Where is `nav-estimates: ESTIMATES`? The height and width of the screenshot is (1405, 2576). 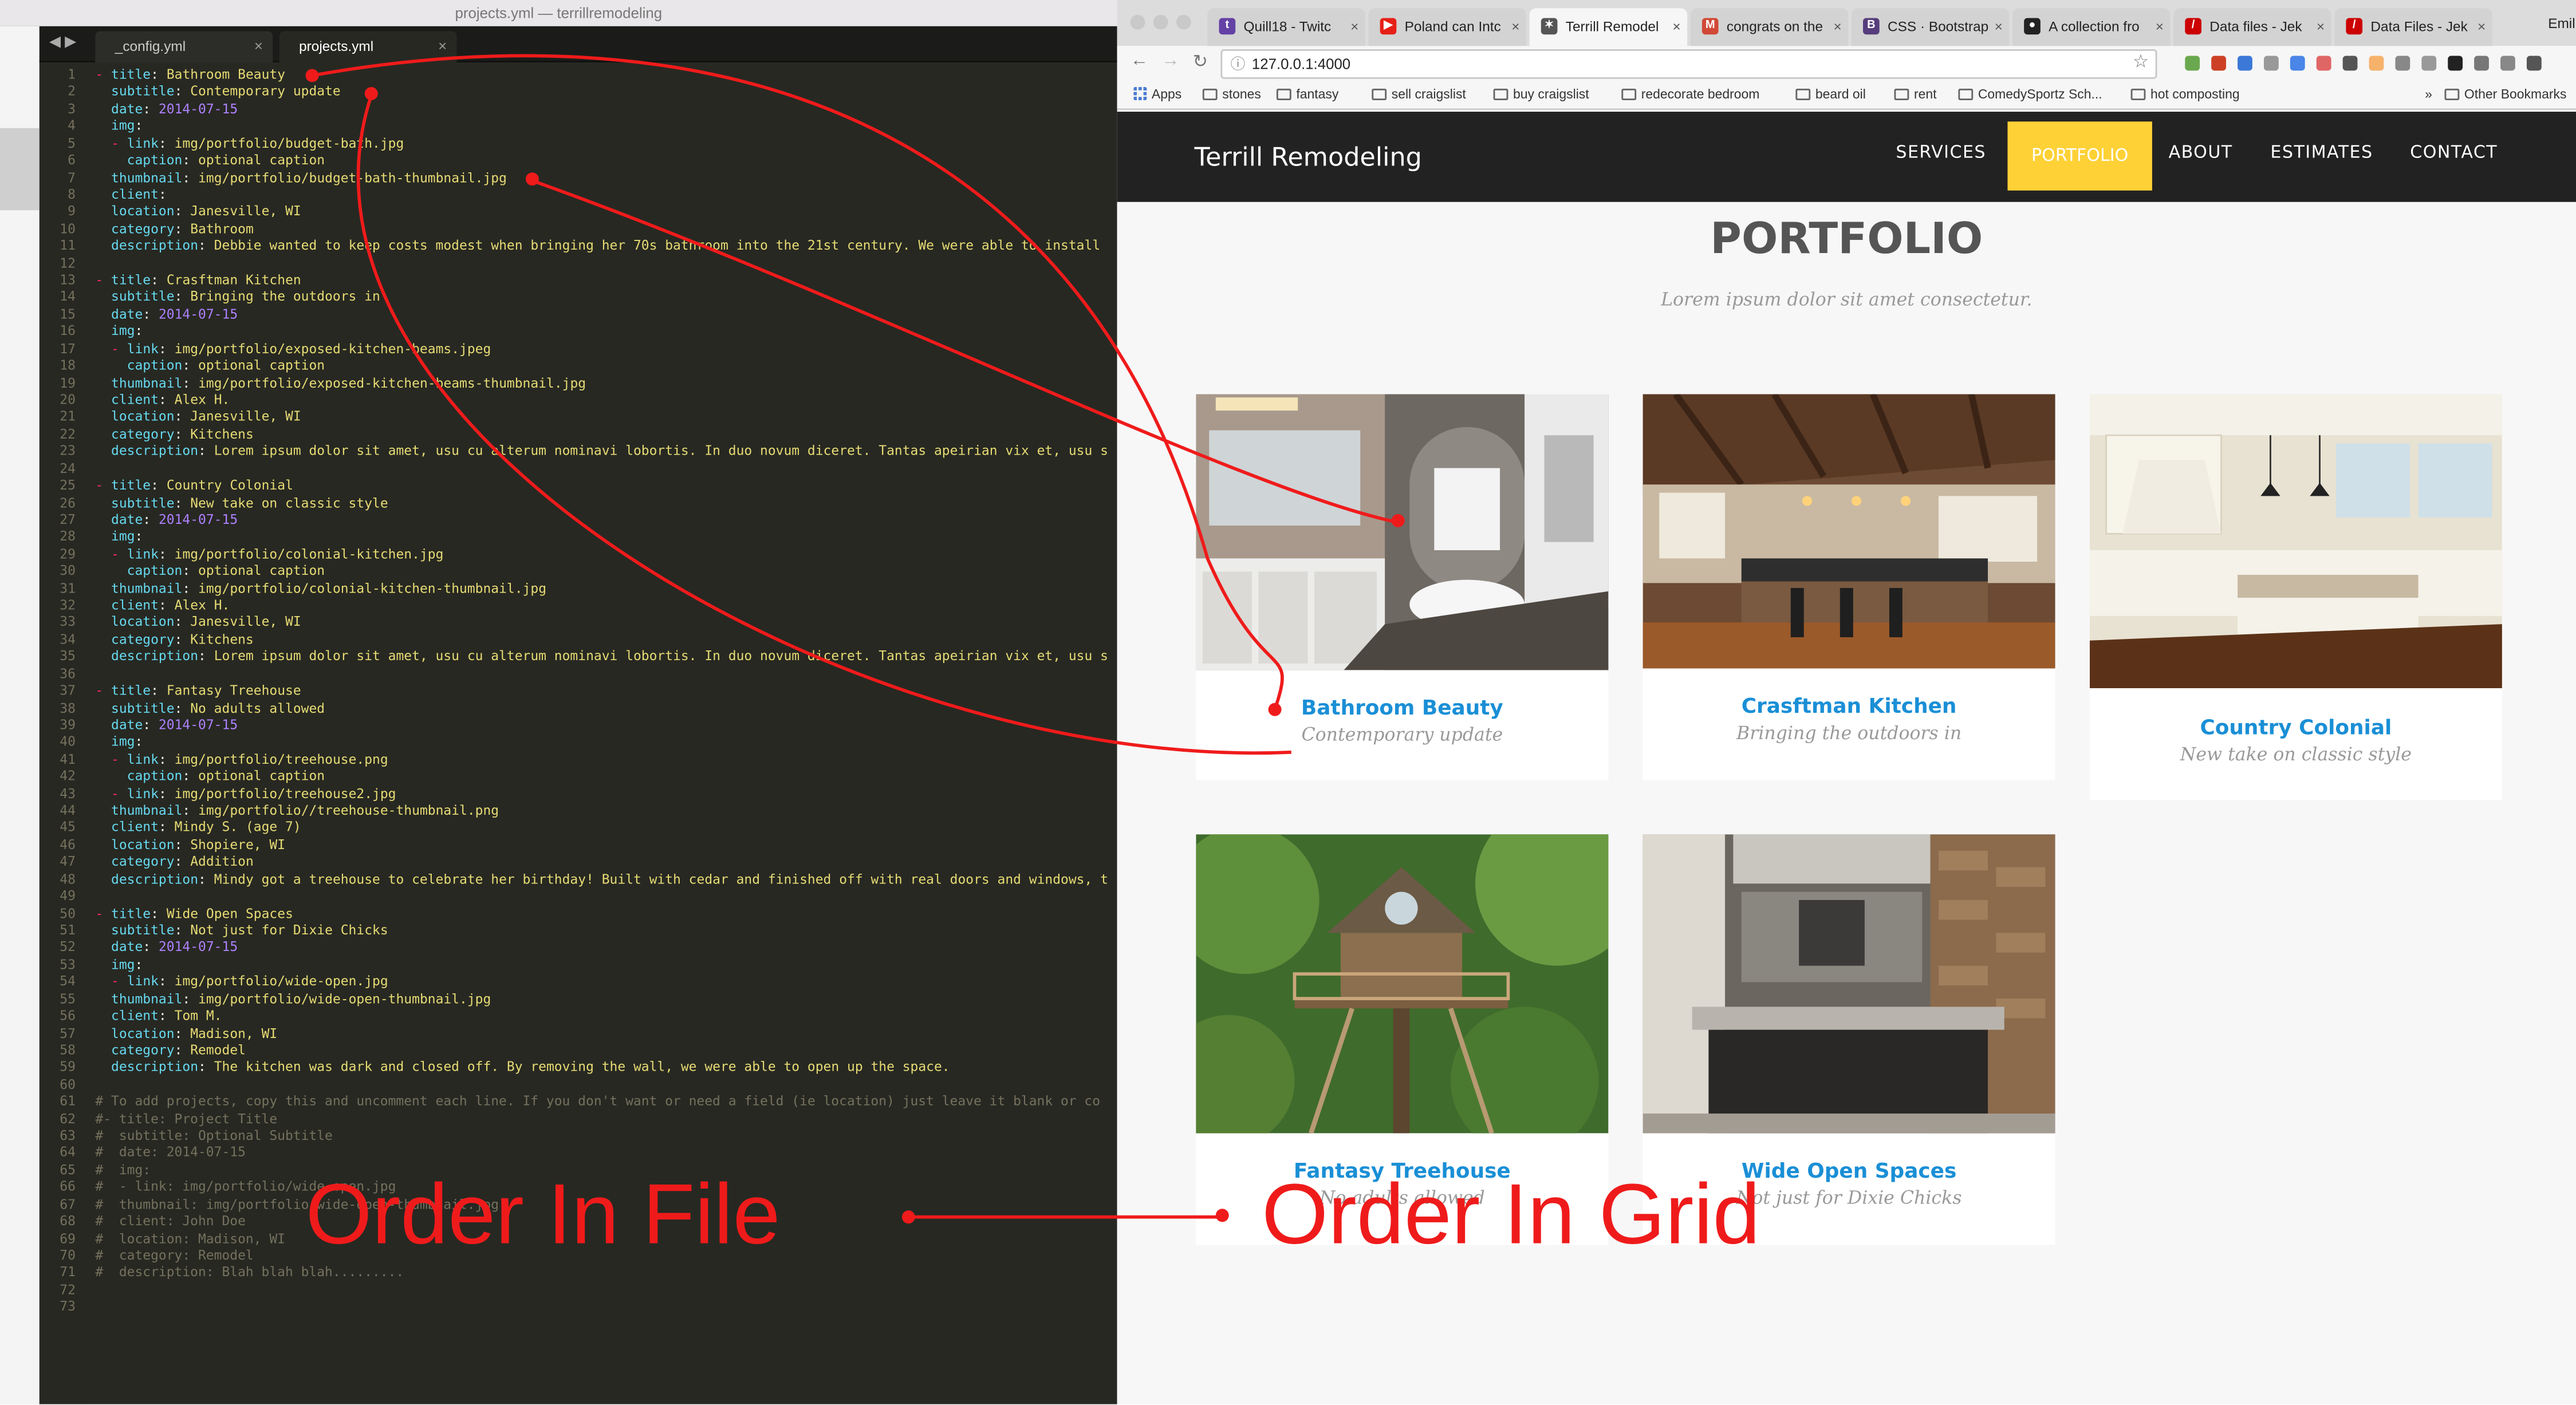 nav-estimates: ESTIMATES is located at coordinates (2321, 153).